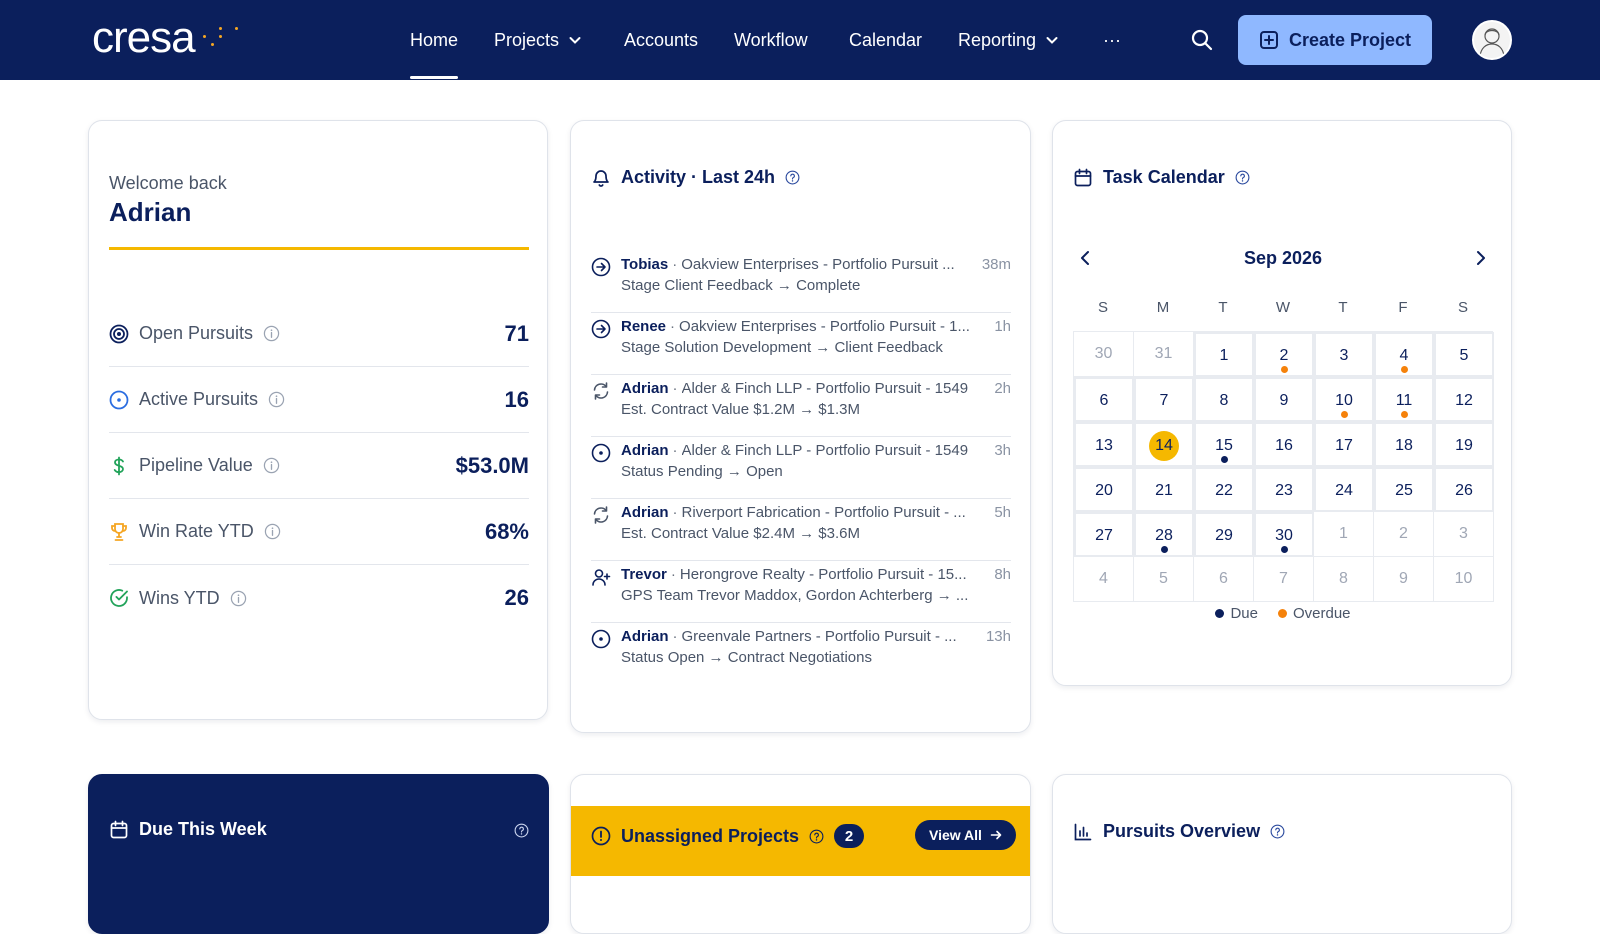 Image resolution: width=1600 pixels, height=934 pixels. What do you see at coordinates (319, 532) in the screenshot?
I see `stat-win-rate: Win Rate YTD 68%` at bounding box center [319, 532].